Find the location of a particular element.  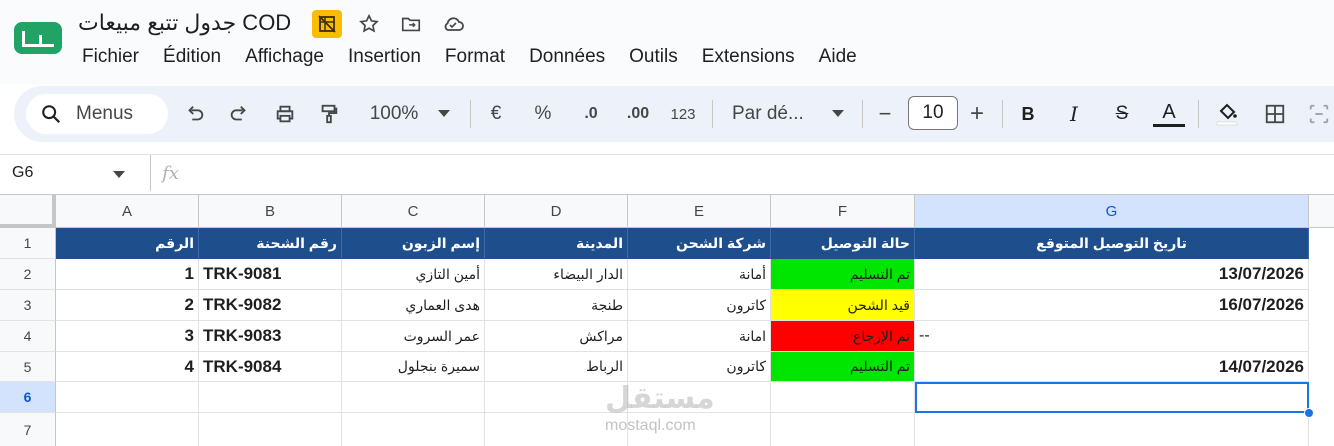

column-header-h is located at coordinates (1321, 211).